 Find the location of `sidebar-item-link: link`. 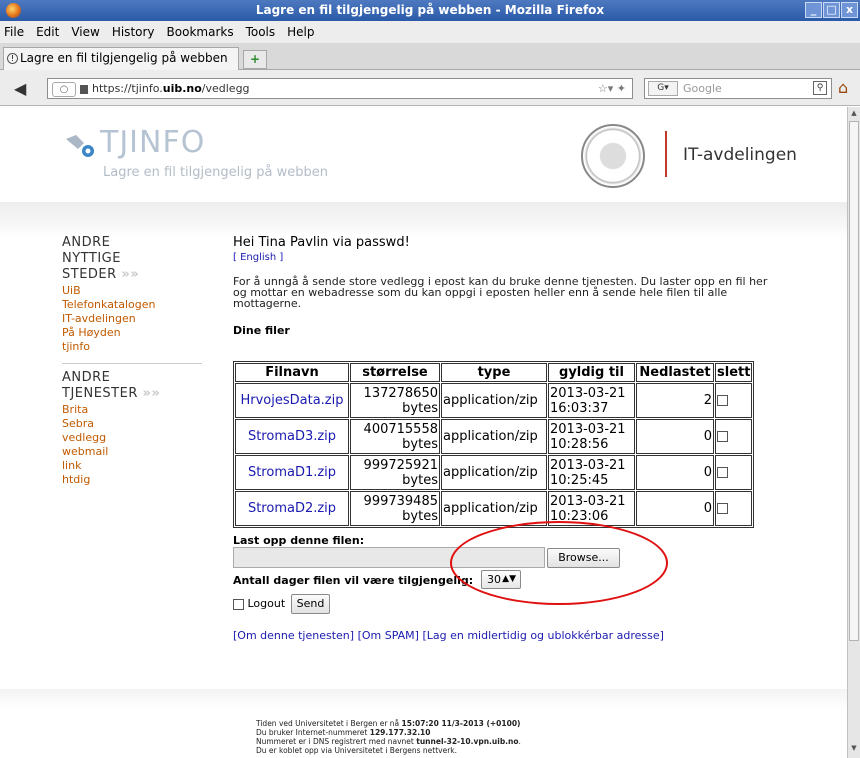

sidebar-item-link: link is located at coordinates (71, 465).